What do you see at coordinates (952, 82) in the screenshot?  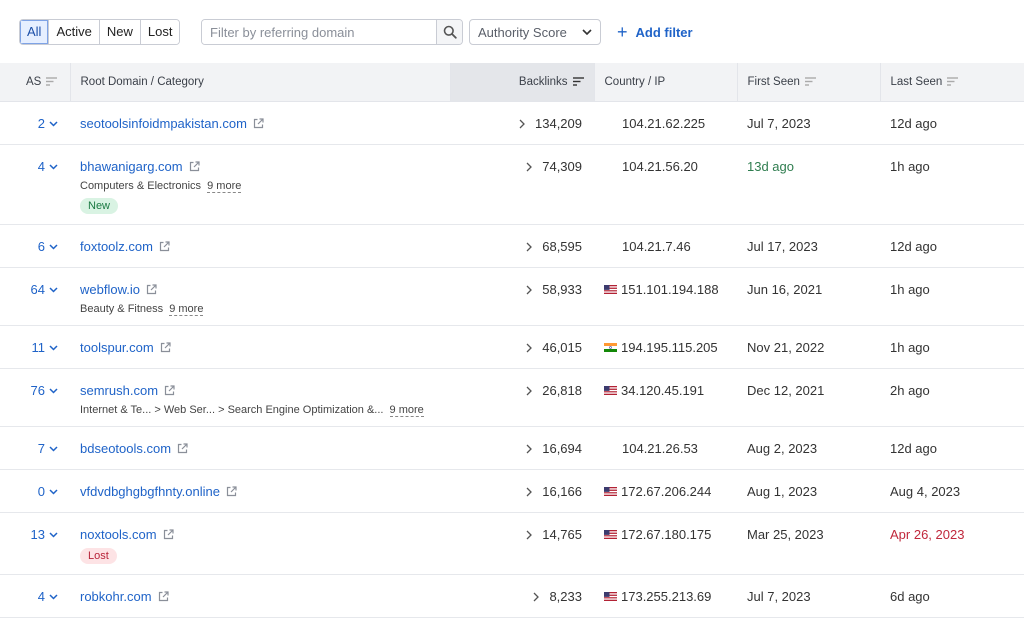 I see `column-header-last-seen: Last Seen` at bounding box center [952, 82].